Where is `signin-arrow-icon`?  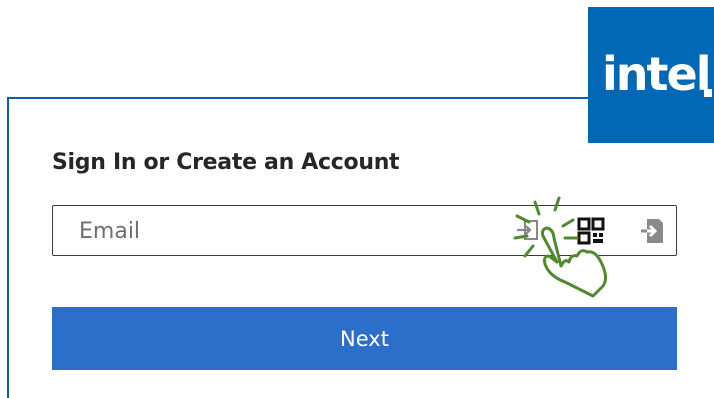
signin-arrow-icon is located at coordinates (652, 231).